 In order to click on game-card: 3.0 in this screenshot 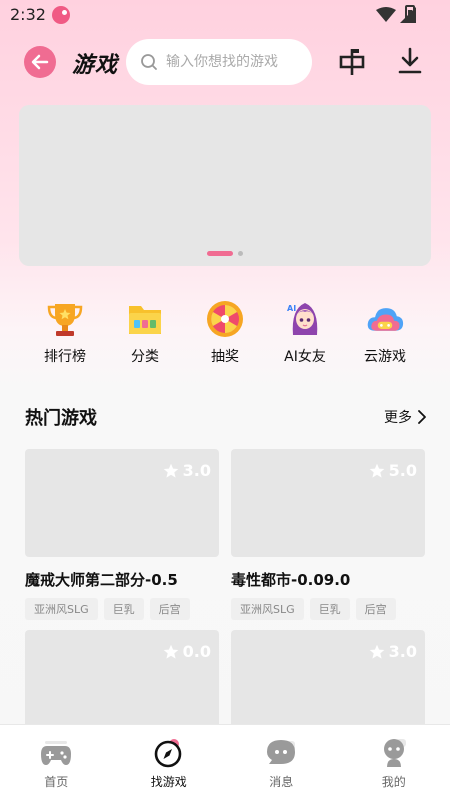, I will do `click(328, 684)`.